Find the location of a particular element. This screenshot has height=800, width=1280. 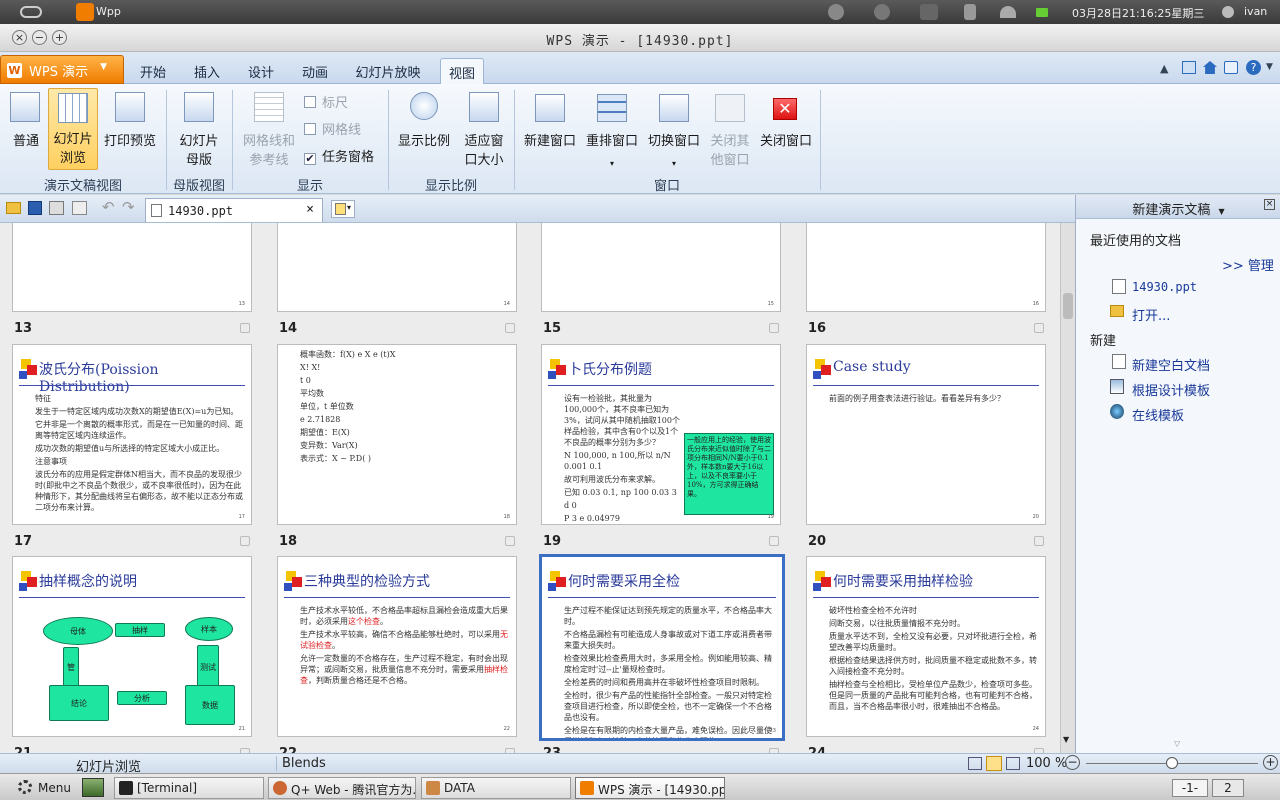

print-preview-small-icon is located at coordinates (79, 208).